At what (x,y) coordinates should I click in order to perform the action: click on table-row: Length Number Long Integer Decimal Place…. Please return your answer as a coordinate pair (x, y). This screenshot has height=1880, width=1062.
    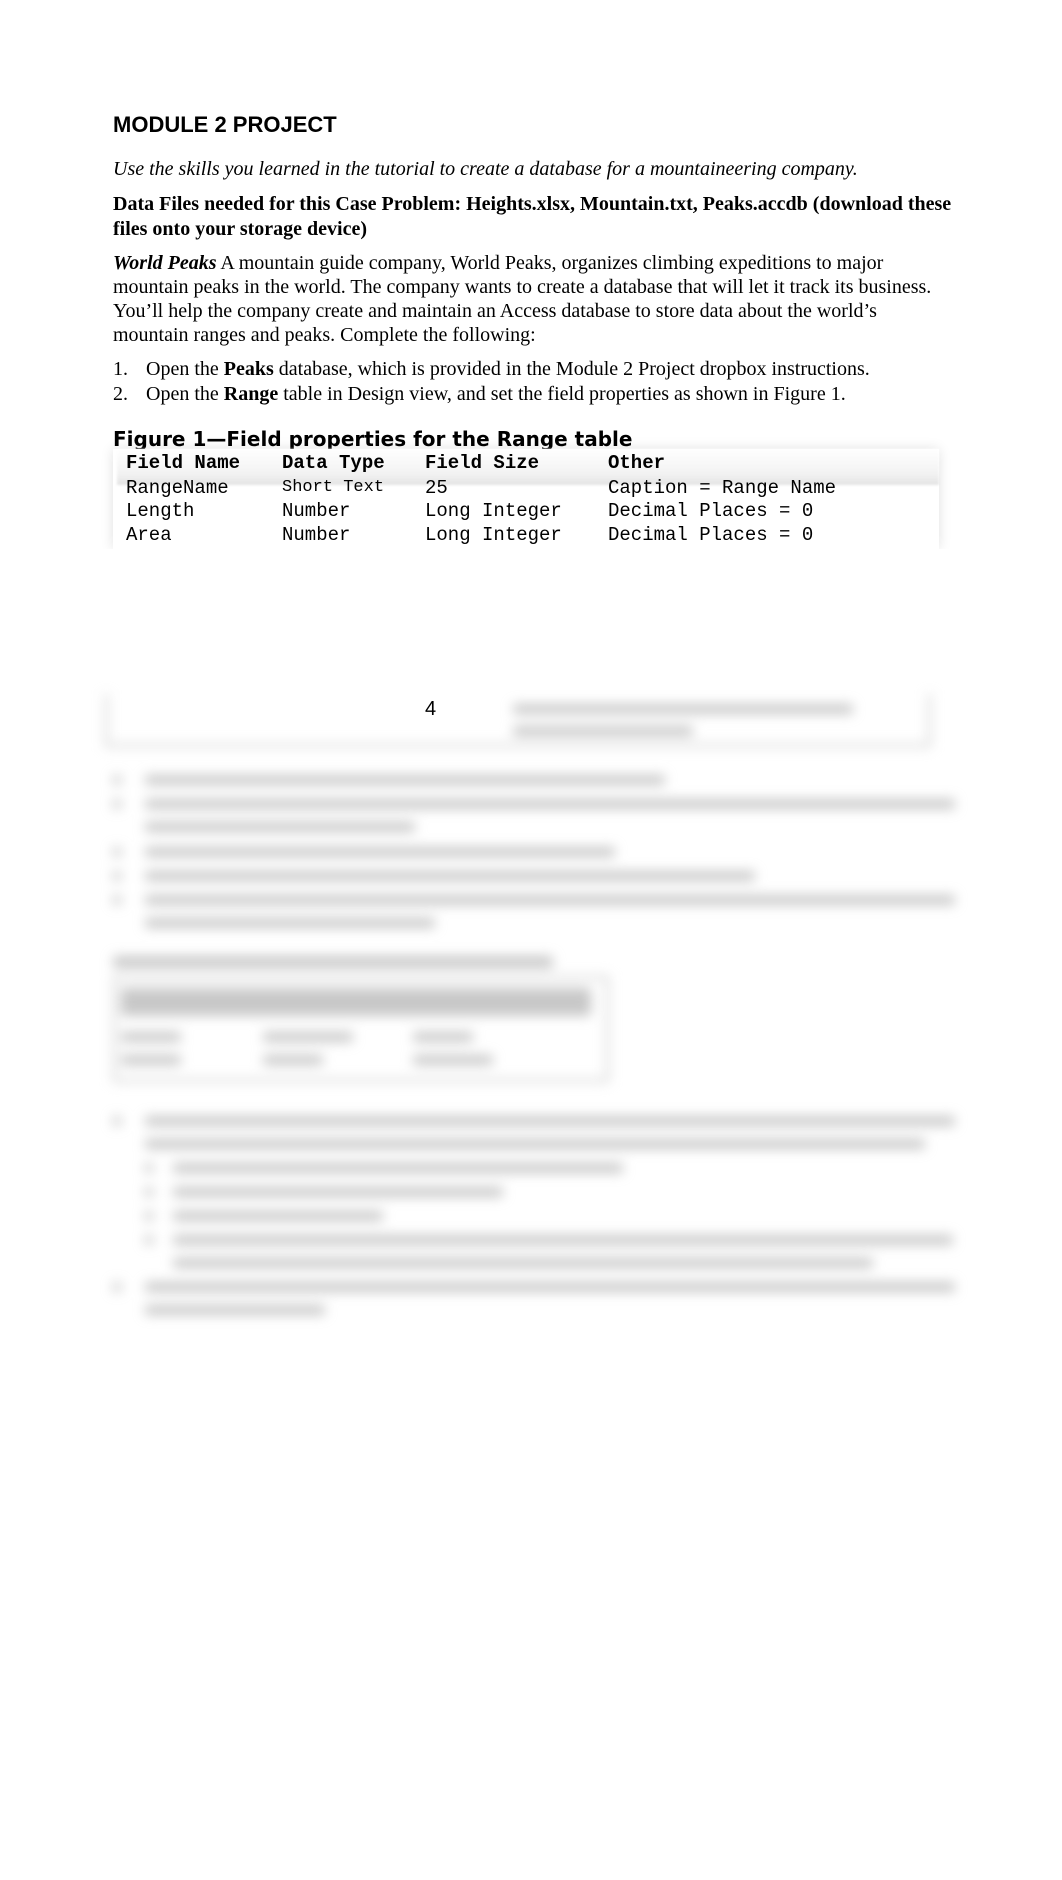
    Looking at the image, I should click on (470, 511).